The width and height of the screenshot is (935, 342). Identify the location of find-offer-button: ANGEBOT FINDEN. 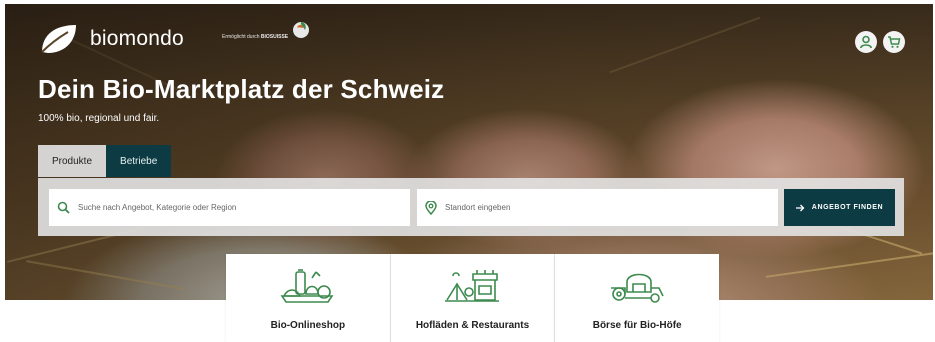
(839, 207).